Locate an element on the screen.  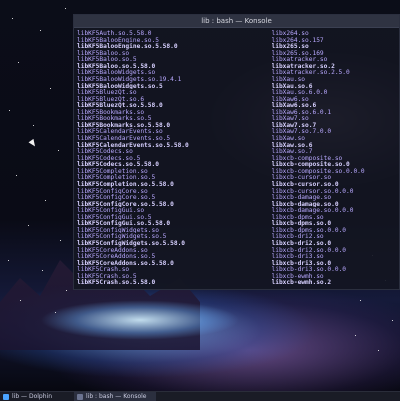
wallpaper-glow is located at coordinates (140, 320).